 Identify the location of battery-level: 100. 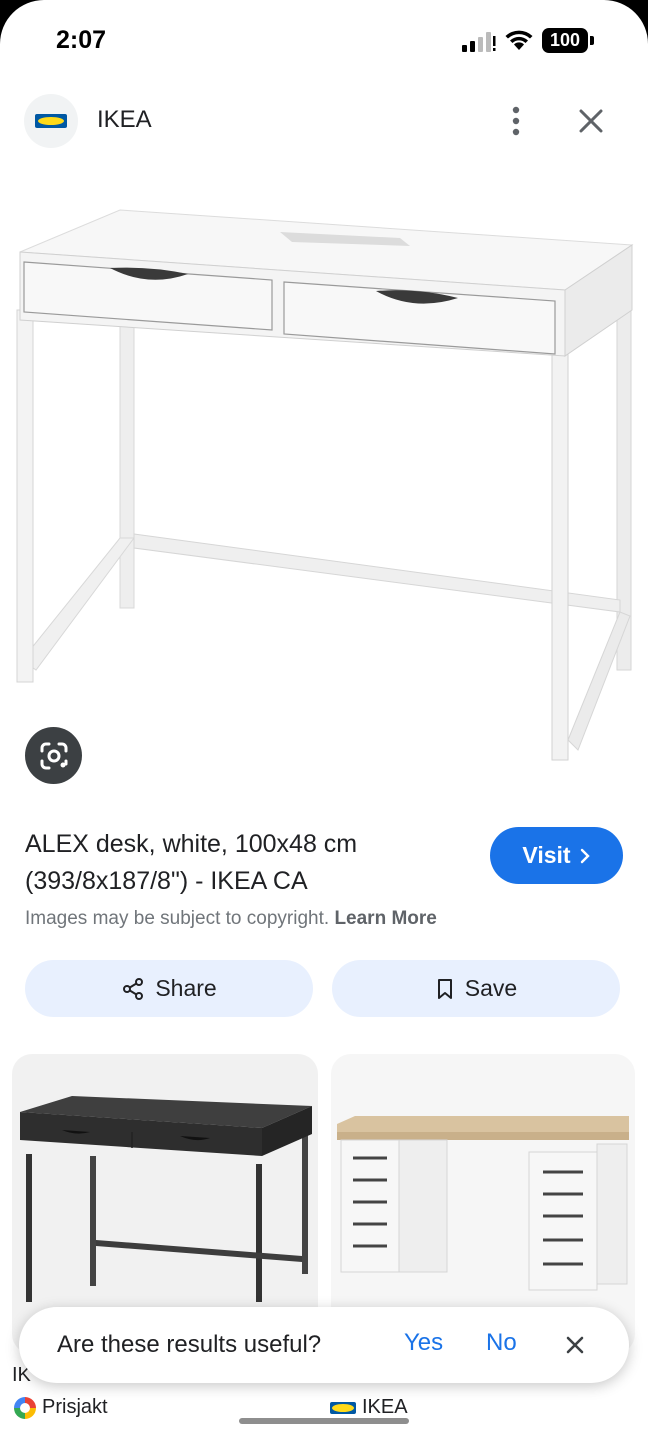
(565, 40).